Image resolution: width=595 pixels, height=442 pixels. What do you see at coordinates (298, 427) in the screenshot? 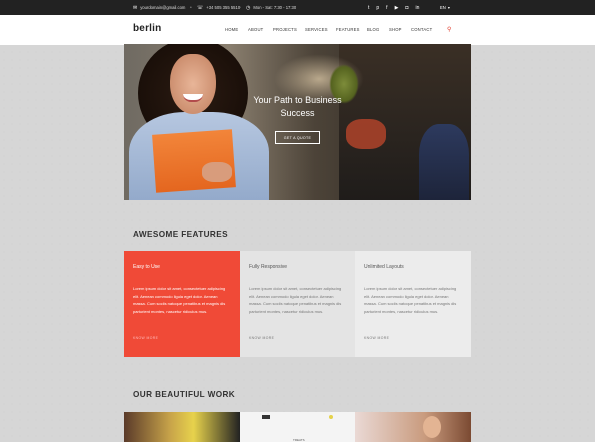
I see `work-item-2: TREATS` at bounding box center [298, 427].